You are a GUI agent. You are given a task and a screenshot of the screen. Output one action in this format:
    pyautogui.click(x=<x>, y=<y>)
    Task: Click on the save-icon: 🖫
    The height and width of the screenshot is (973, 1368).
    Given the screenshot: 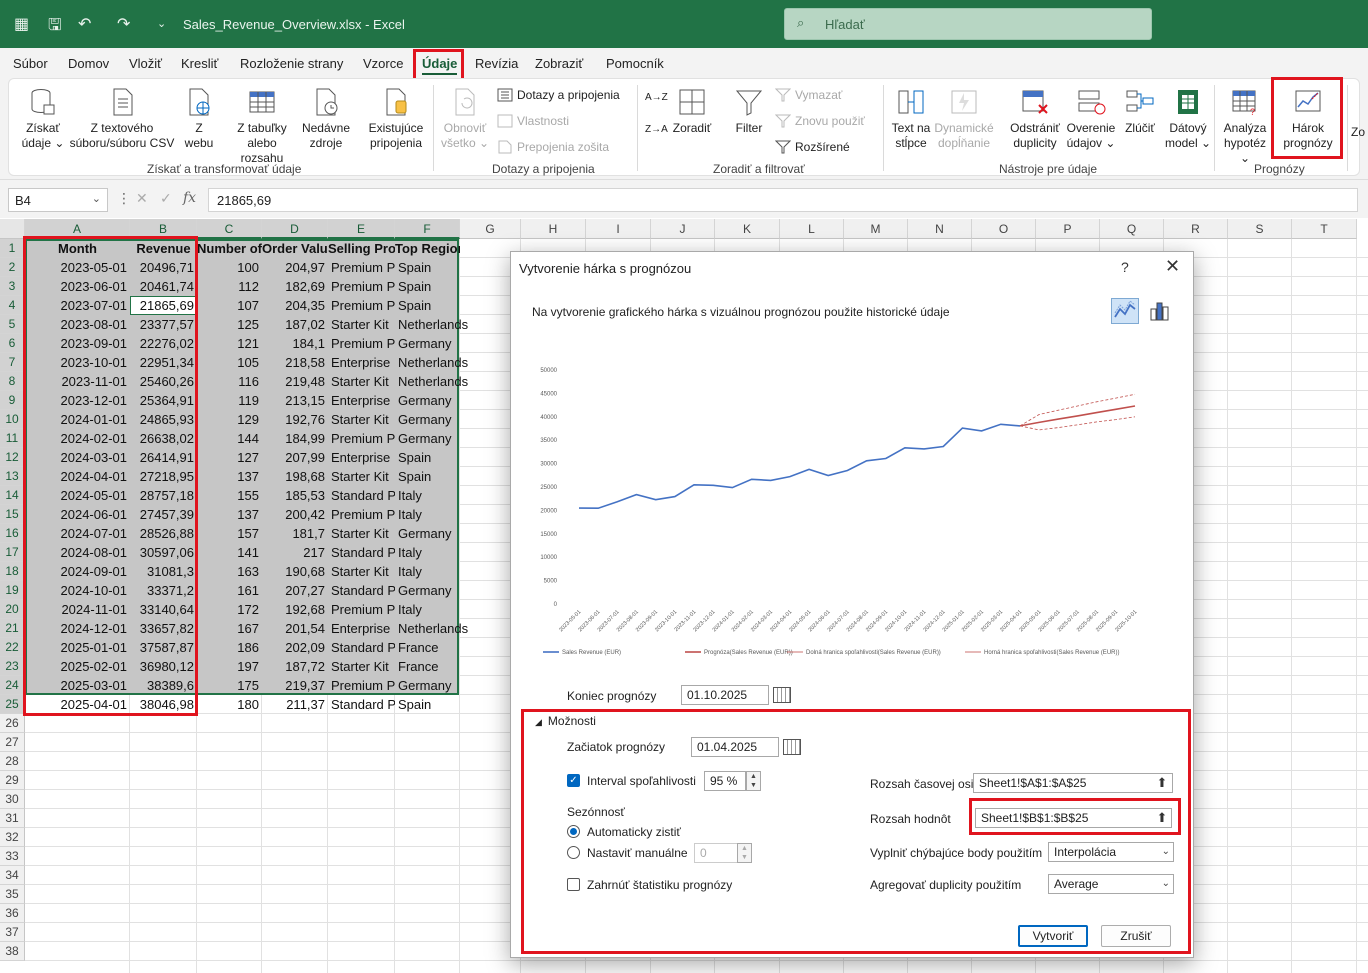 What is the action you would take?
    pyautogui.click(x=55, y=27)
    